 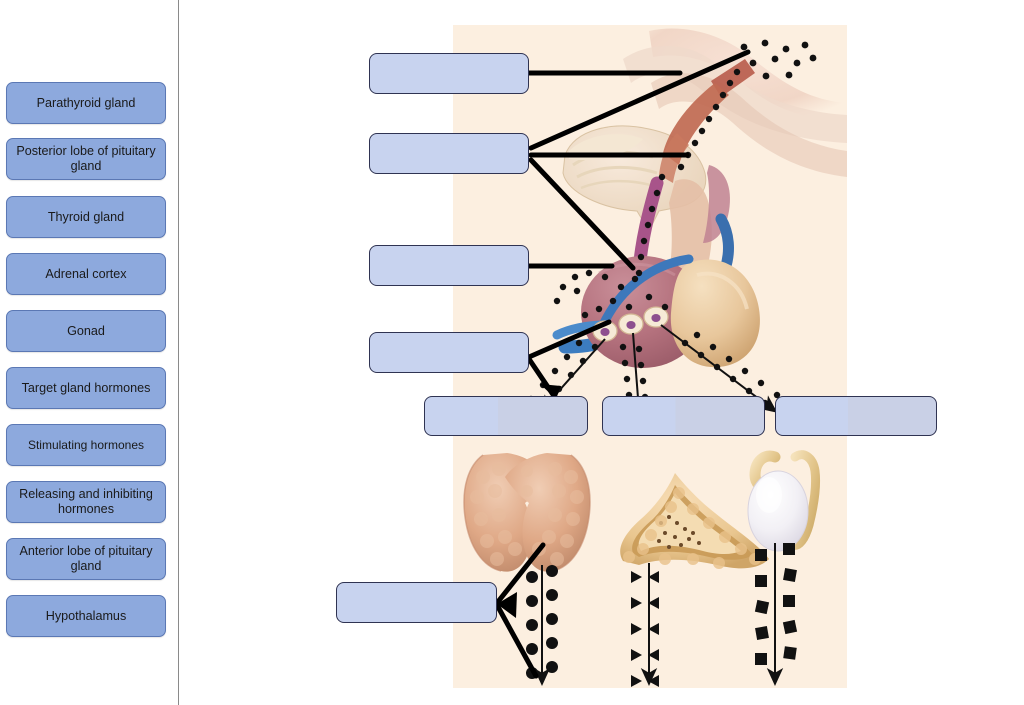 I want to click on draggable-label-gonad: Gonad, so click(x=86, y=331).